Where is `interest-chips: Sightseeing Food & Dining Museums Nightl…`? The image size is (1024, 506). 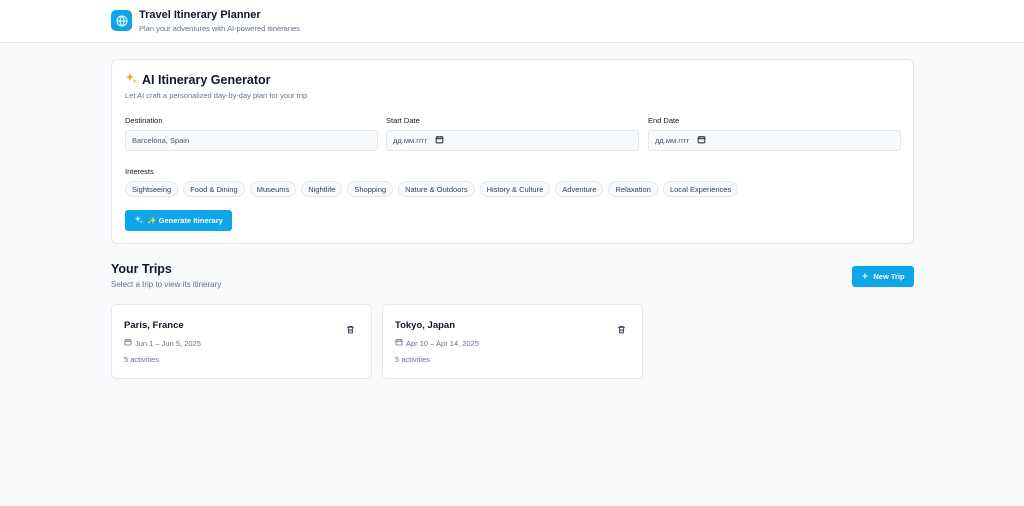 interest-chips: Sightseeing Food & Dining Museums Nightl… is located at coordinates (432, 189).